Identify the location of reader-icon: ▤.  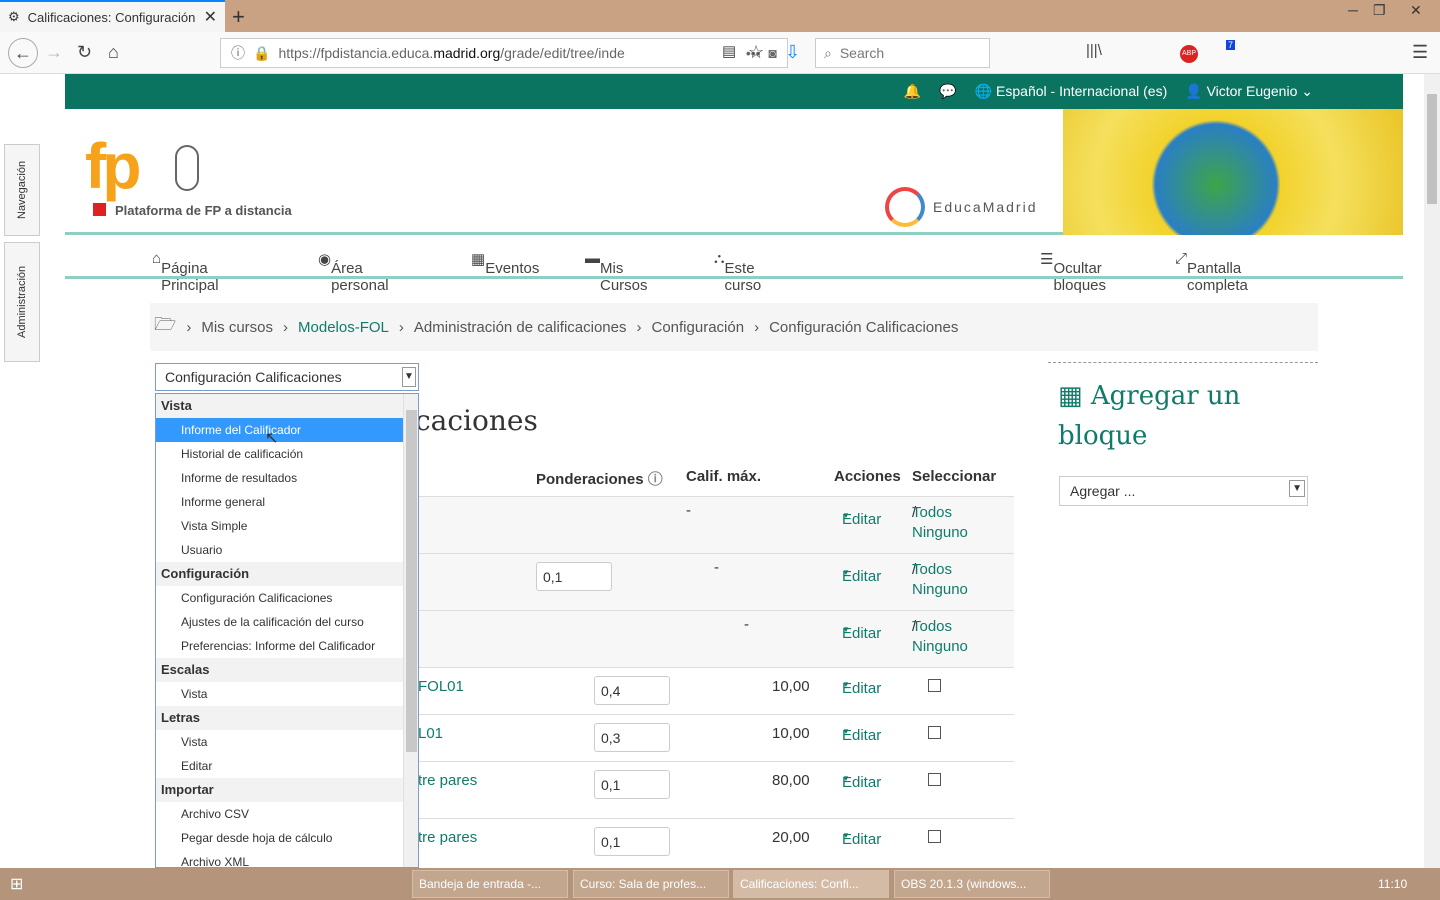
(729, 51).